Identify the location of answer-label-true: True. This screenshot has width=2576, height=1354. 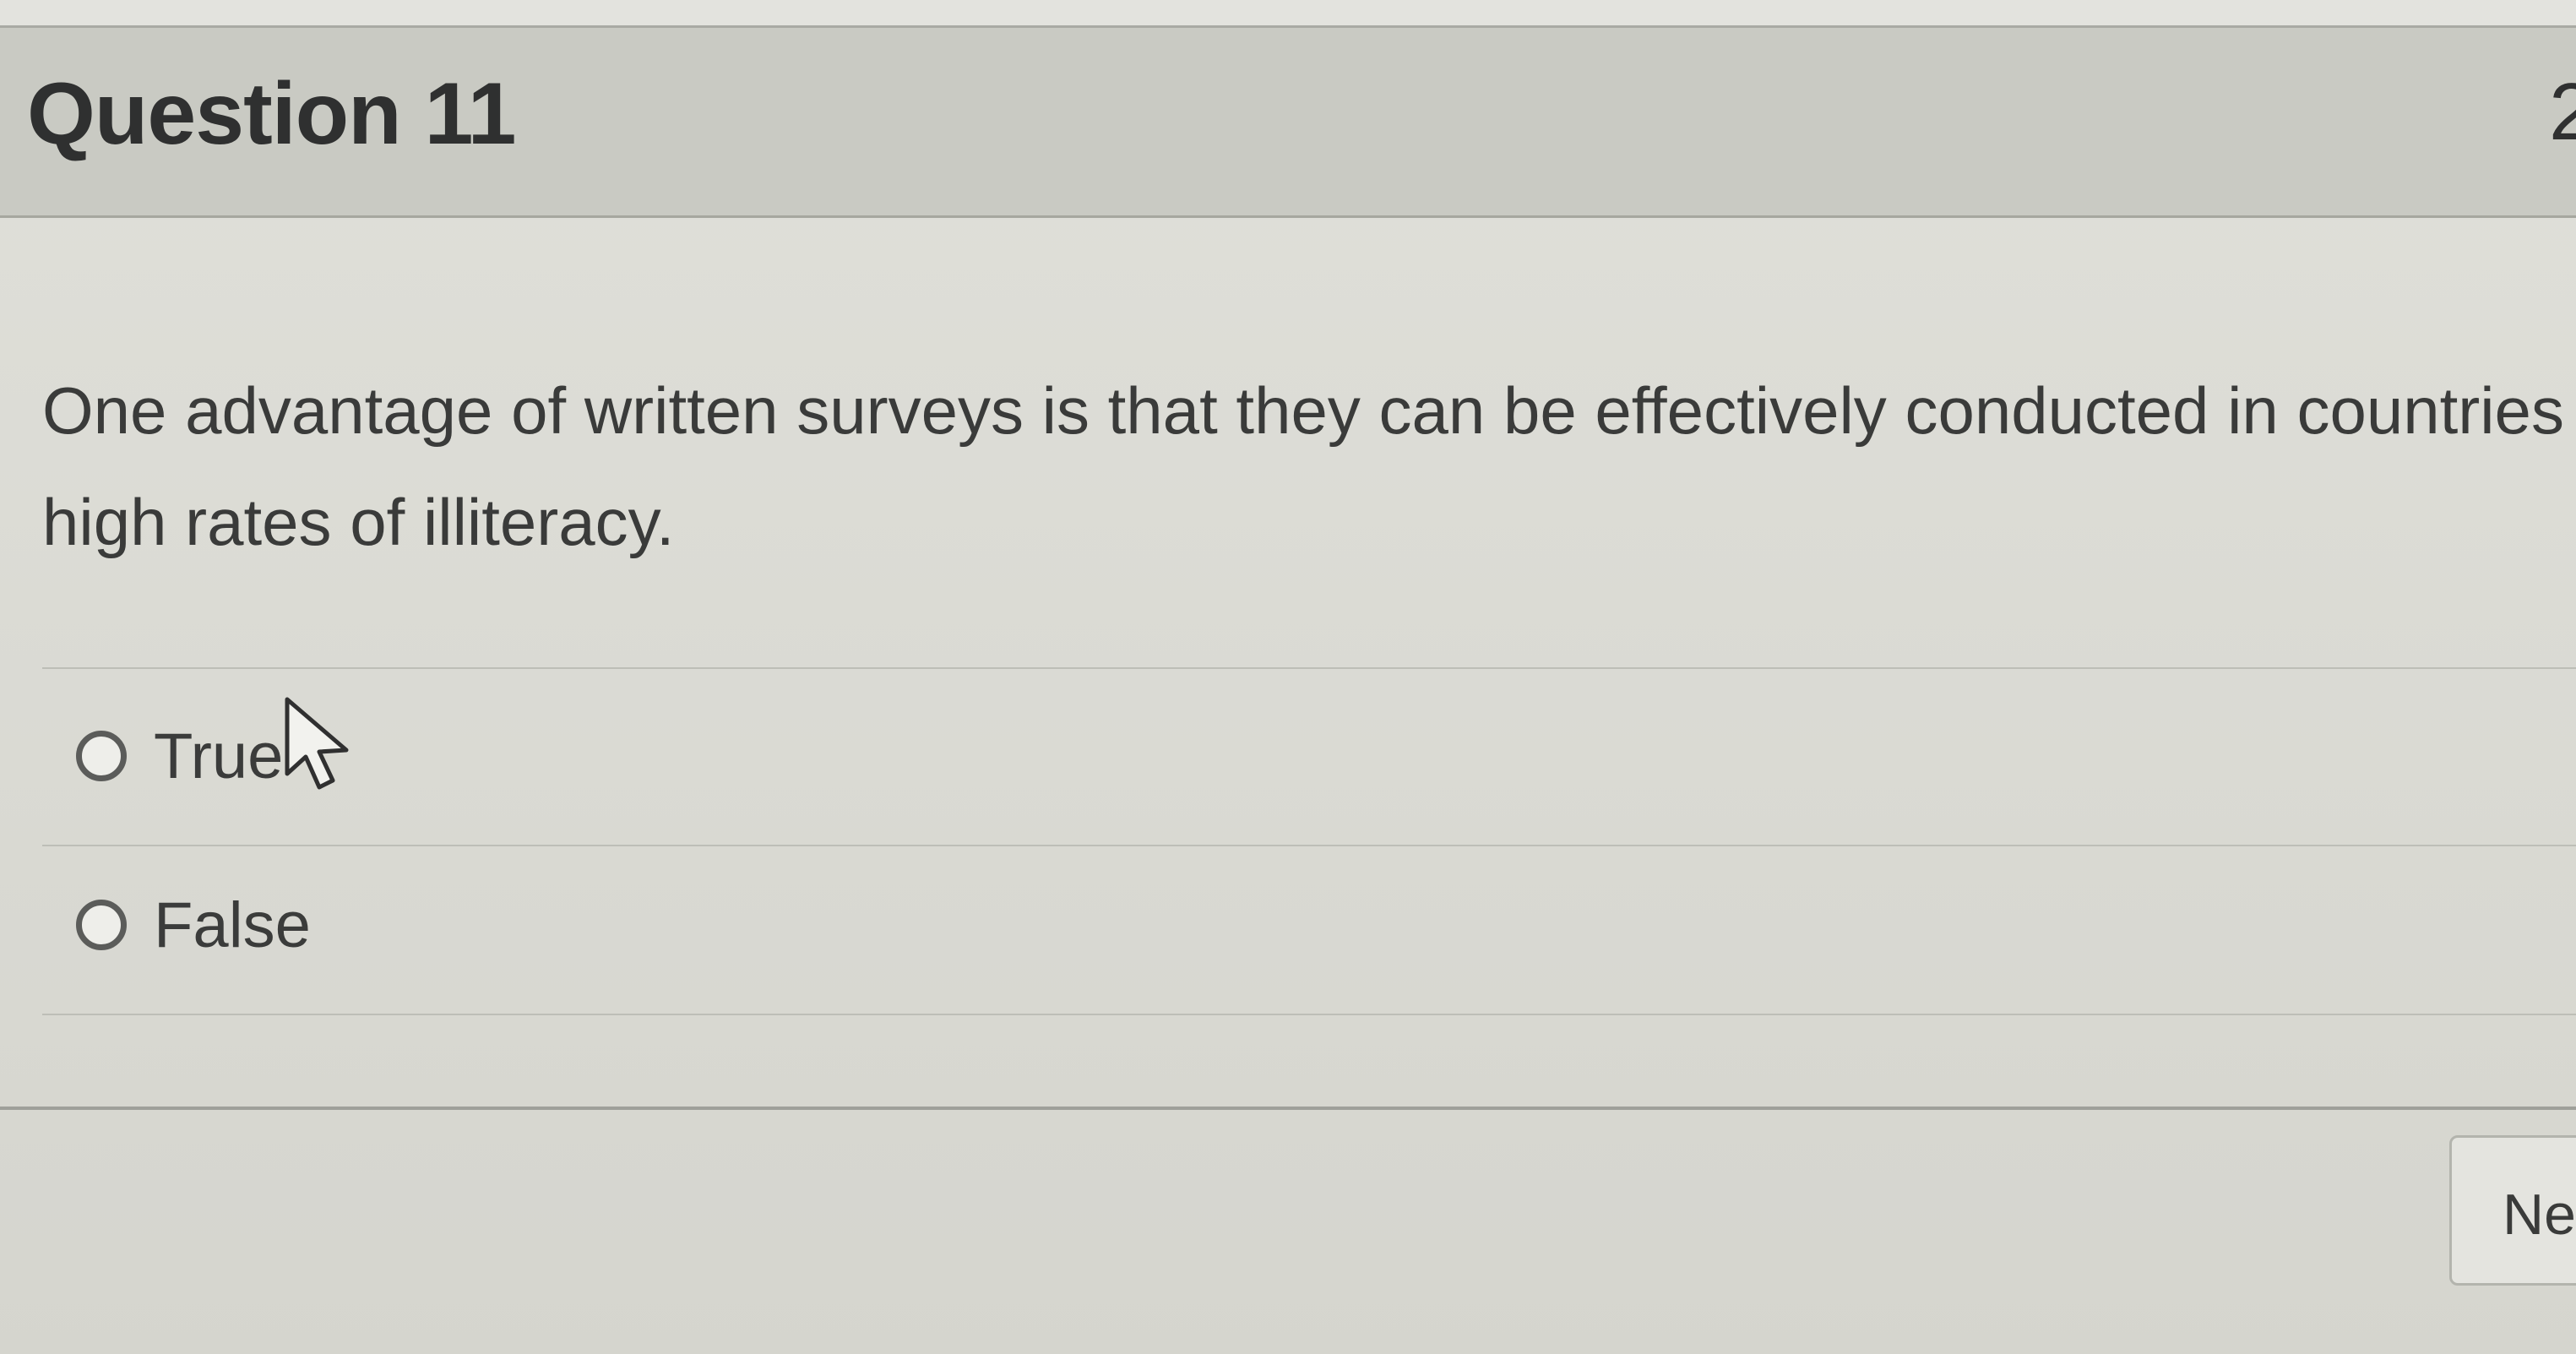
(218, 756).